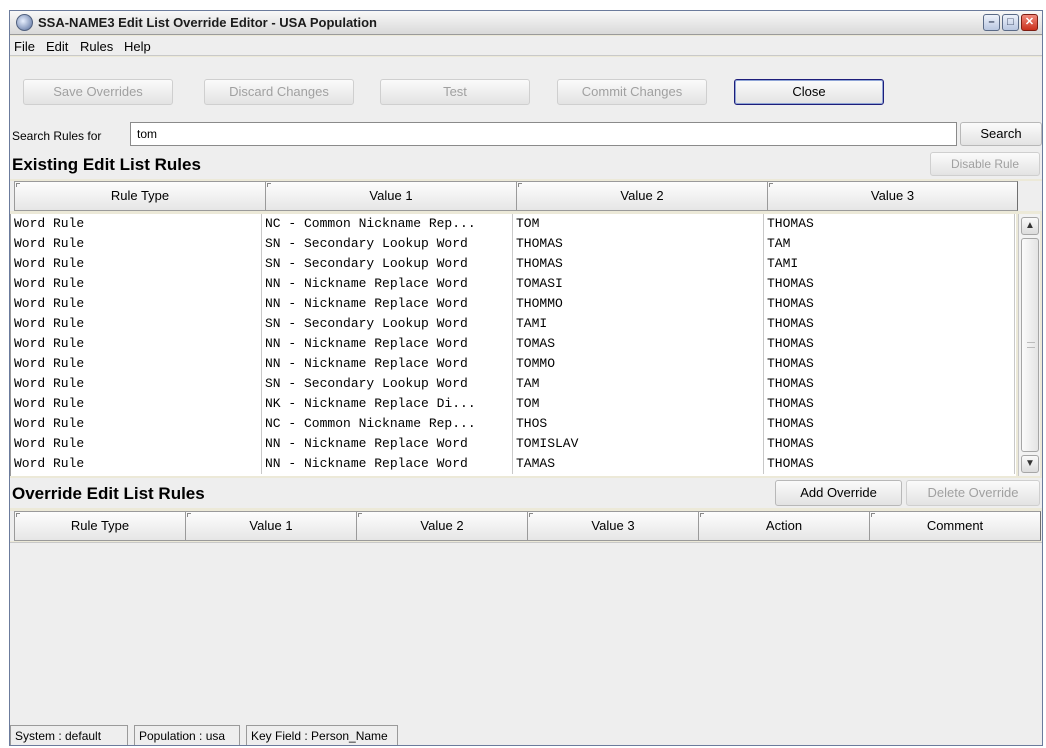 This screenshot has width=1046, height=748. Describe the element at coordinates (638, 304) in the screenshot. I see `cell-value-2: THOMMO` at that location.